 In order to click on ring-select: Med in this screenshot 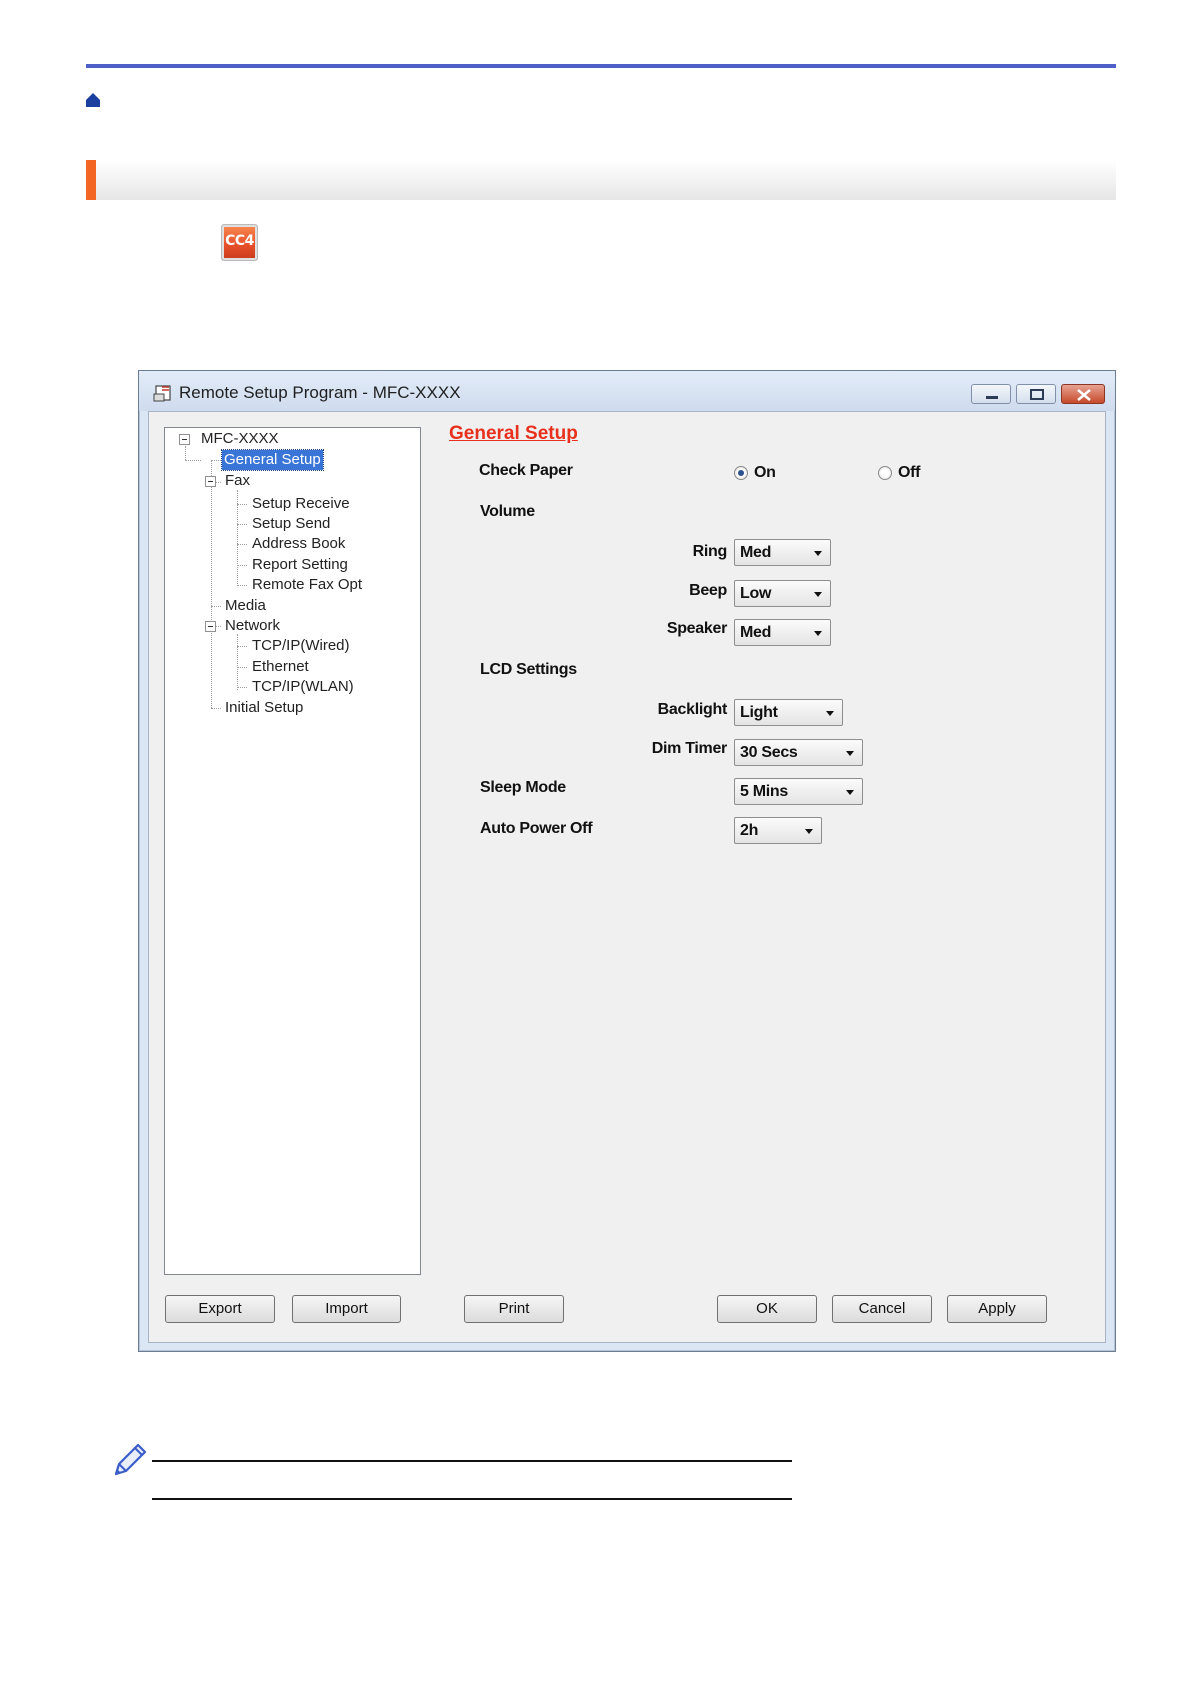, I will do `click(782, 552)`.